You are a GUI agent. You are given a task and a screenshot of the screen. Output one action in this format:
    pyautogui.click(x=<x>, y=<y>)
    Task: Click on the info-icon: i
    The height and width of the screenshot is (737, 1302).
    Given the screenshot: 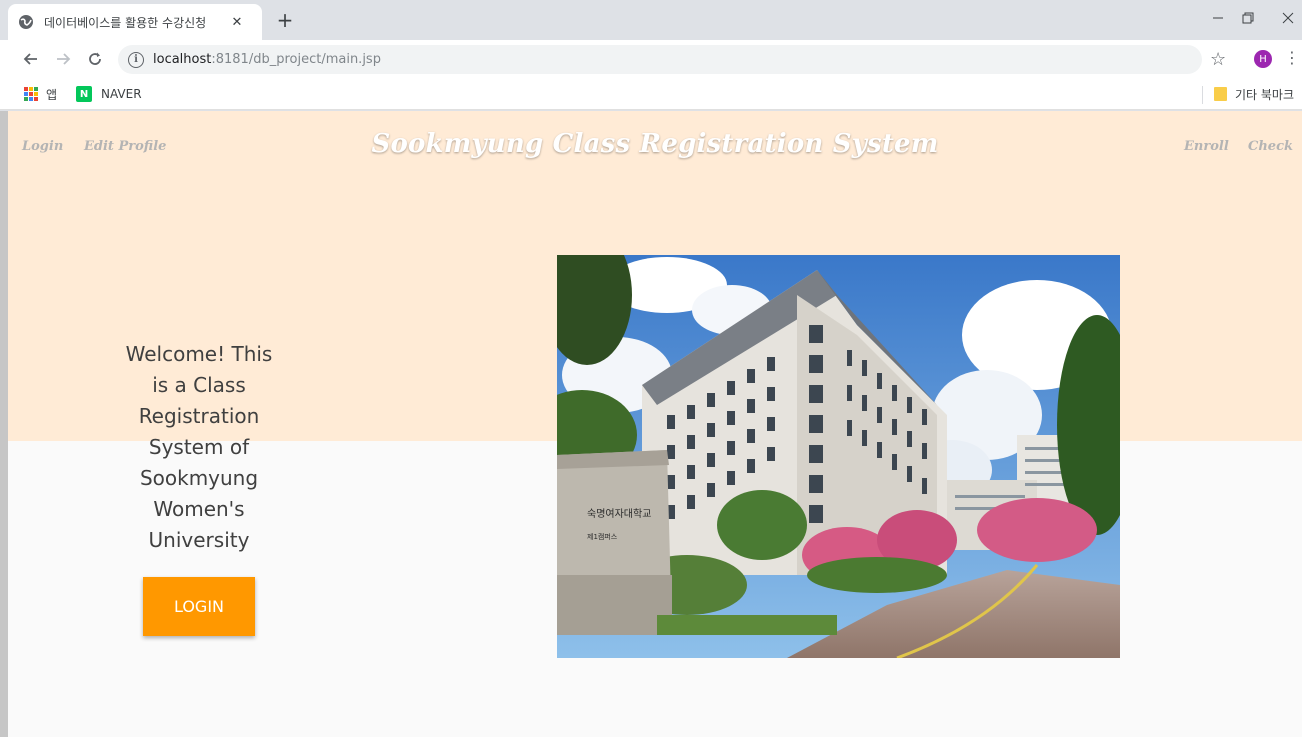 What is the action you would take?
    pyautogui.click(x=136, y=59)
    